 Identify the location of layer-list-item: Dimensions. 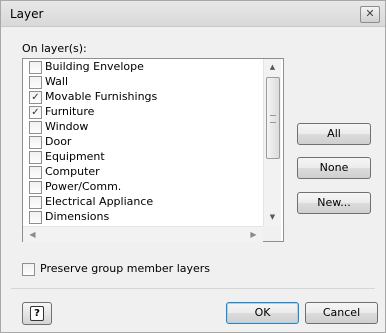
(143, 217).